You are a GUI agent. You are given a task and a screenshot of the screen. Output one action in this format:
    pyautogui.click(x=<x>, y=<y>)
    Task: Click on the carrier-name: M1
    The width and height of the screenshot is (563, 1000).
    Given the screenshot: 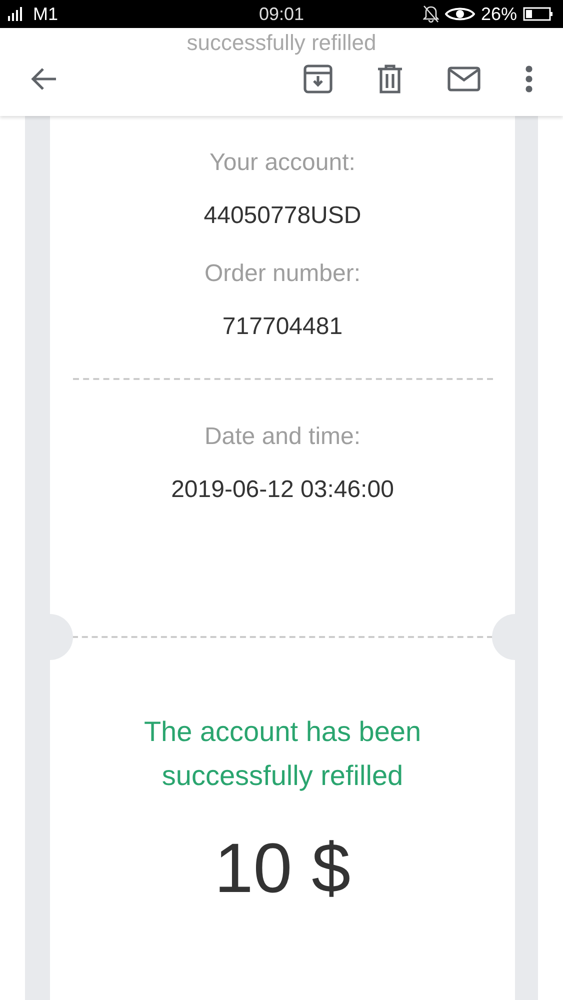 What is the action you would take?
    pyautogui.click(x=45, y=14)
    